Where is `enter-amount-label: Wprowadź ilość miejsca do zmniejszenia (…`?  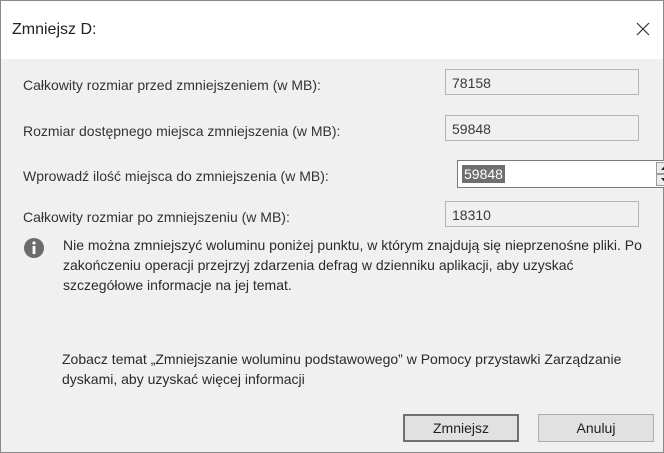
enter-amount-label: Wprowadź ilość miejsca do zmniejszenia (… is located at coordinates (176, 176).